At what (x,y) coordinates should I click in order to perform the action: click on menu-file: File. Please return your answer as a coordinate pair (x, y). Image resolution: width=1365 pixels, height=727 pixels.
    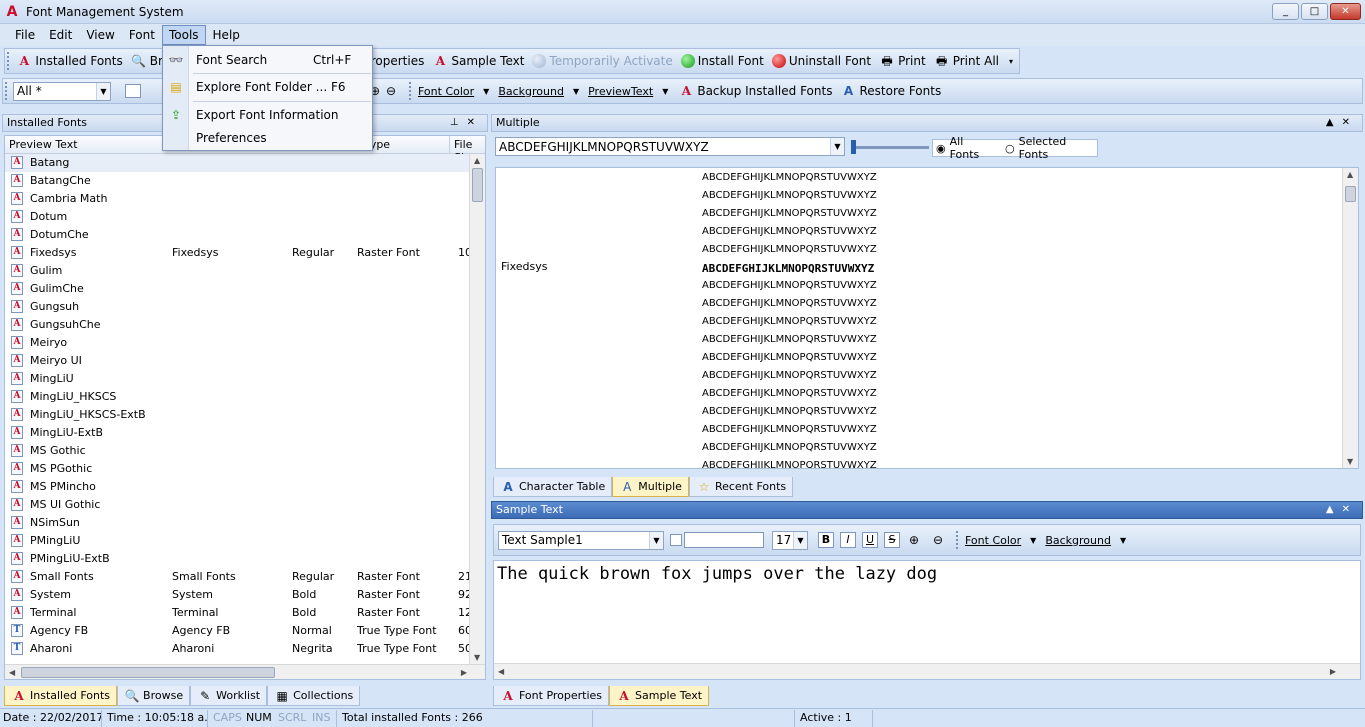
    Looking at the image, I should click on (25, 35).